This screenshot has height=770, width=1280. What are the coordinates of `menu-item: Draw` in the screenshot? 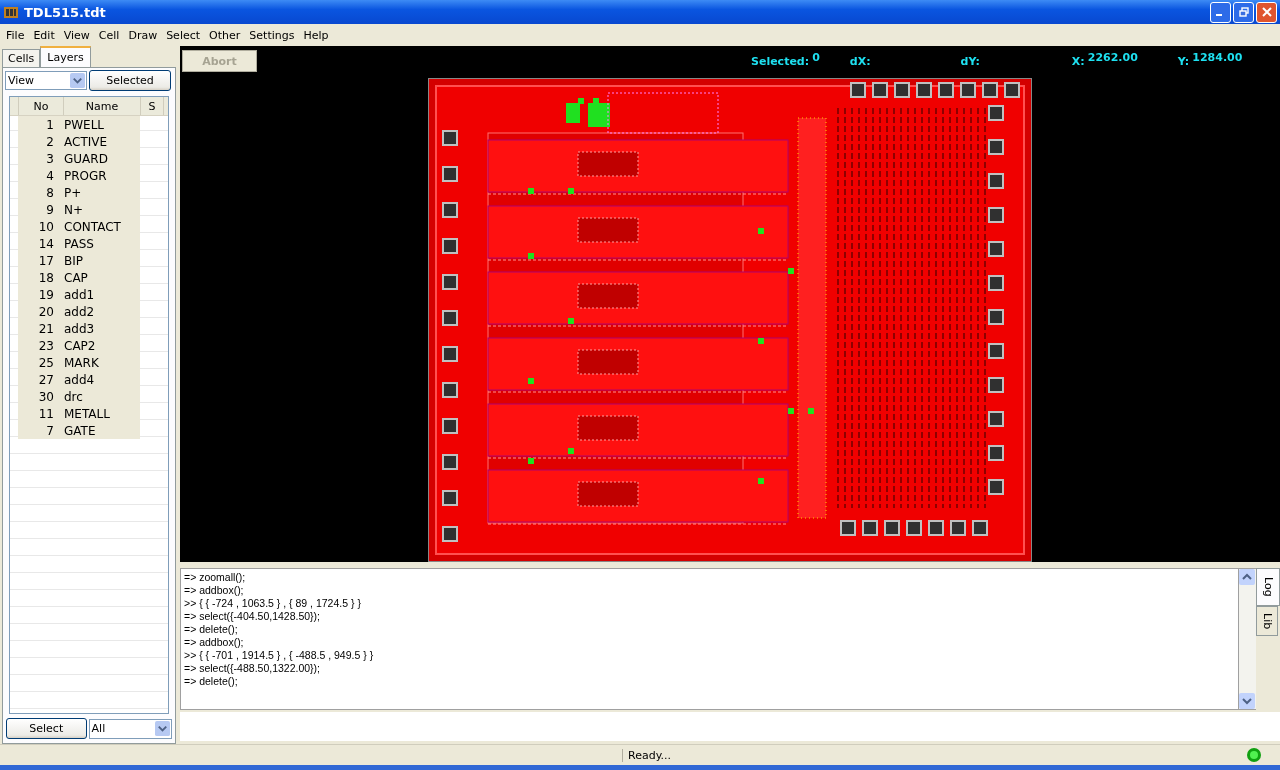 It's located at (143, 35).